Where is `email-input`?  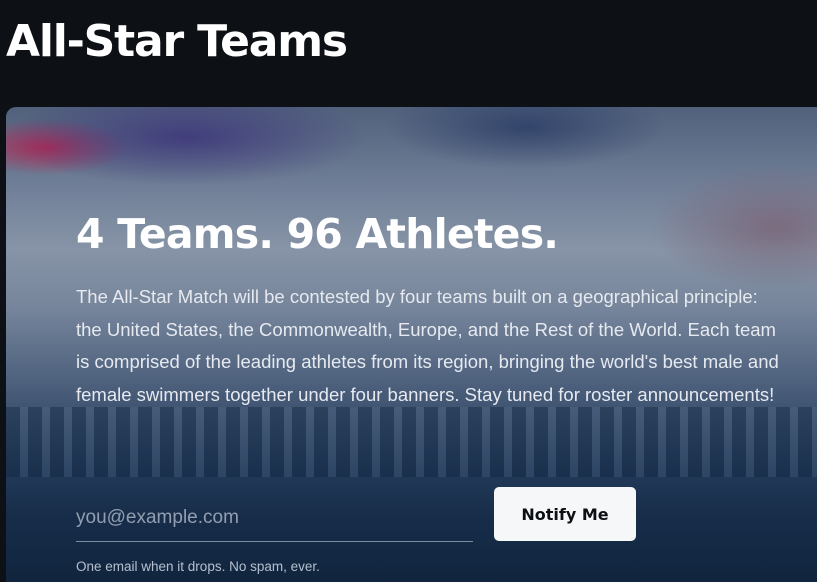 email-input is located at coordinates (273, 518).